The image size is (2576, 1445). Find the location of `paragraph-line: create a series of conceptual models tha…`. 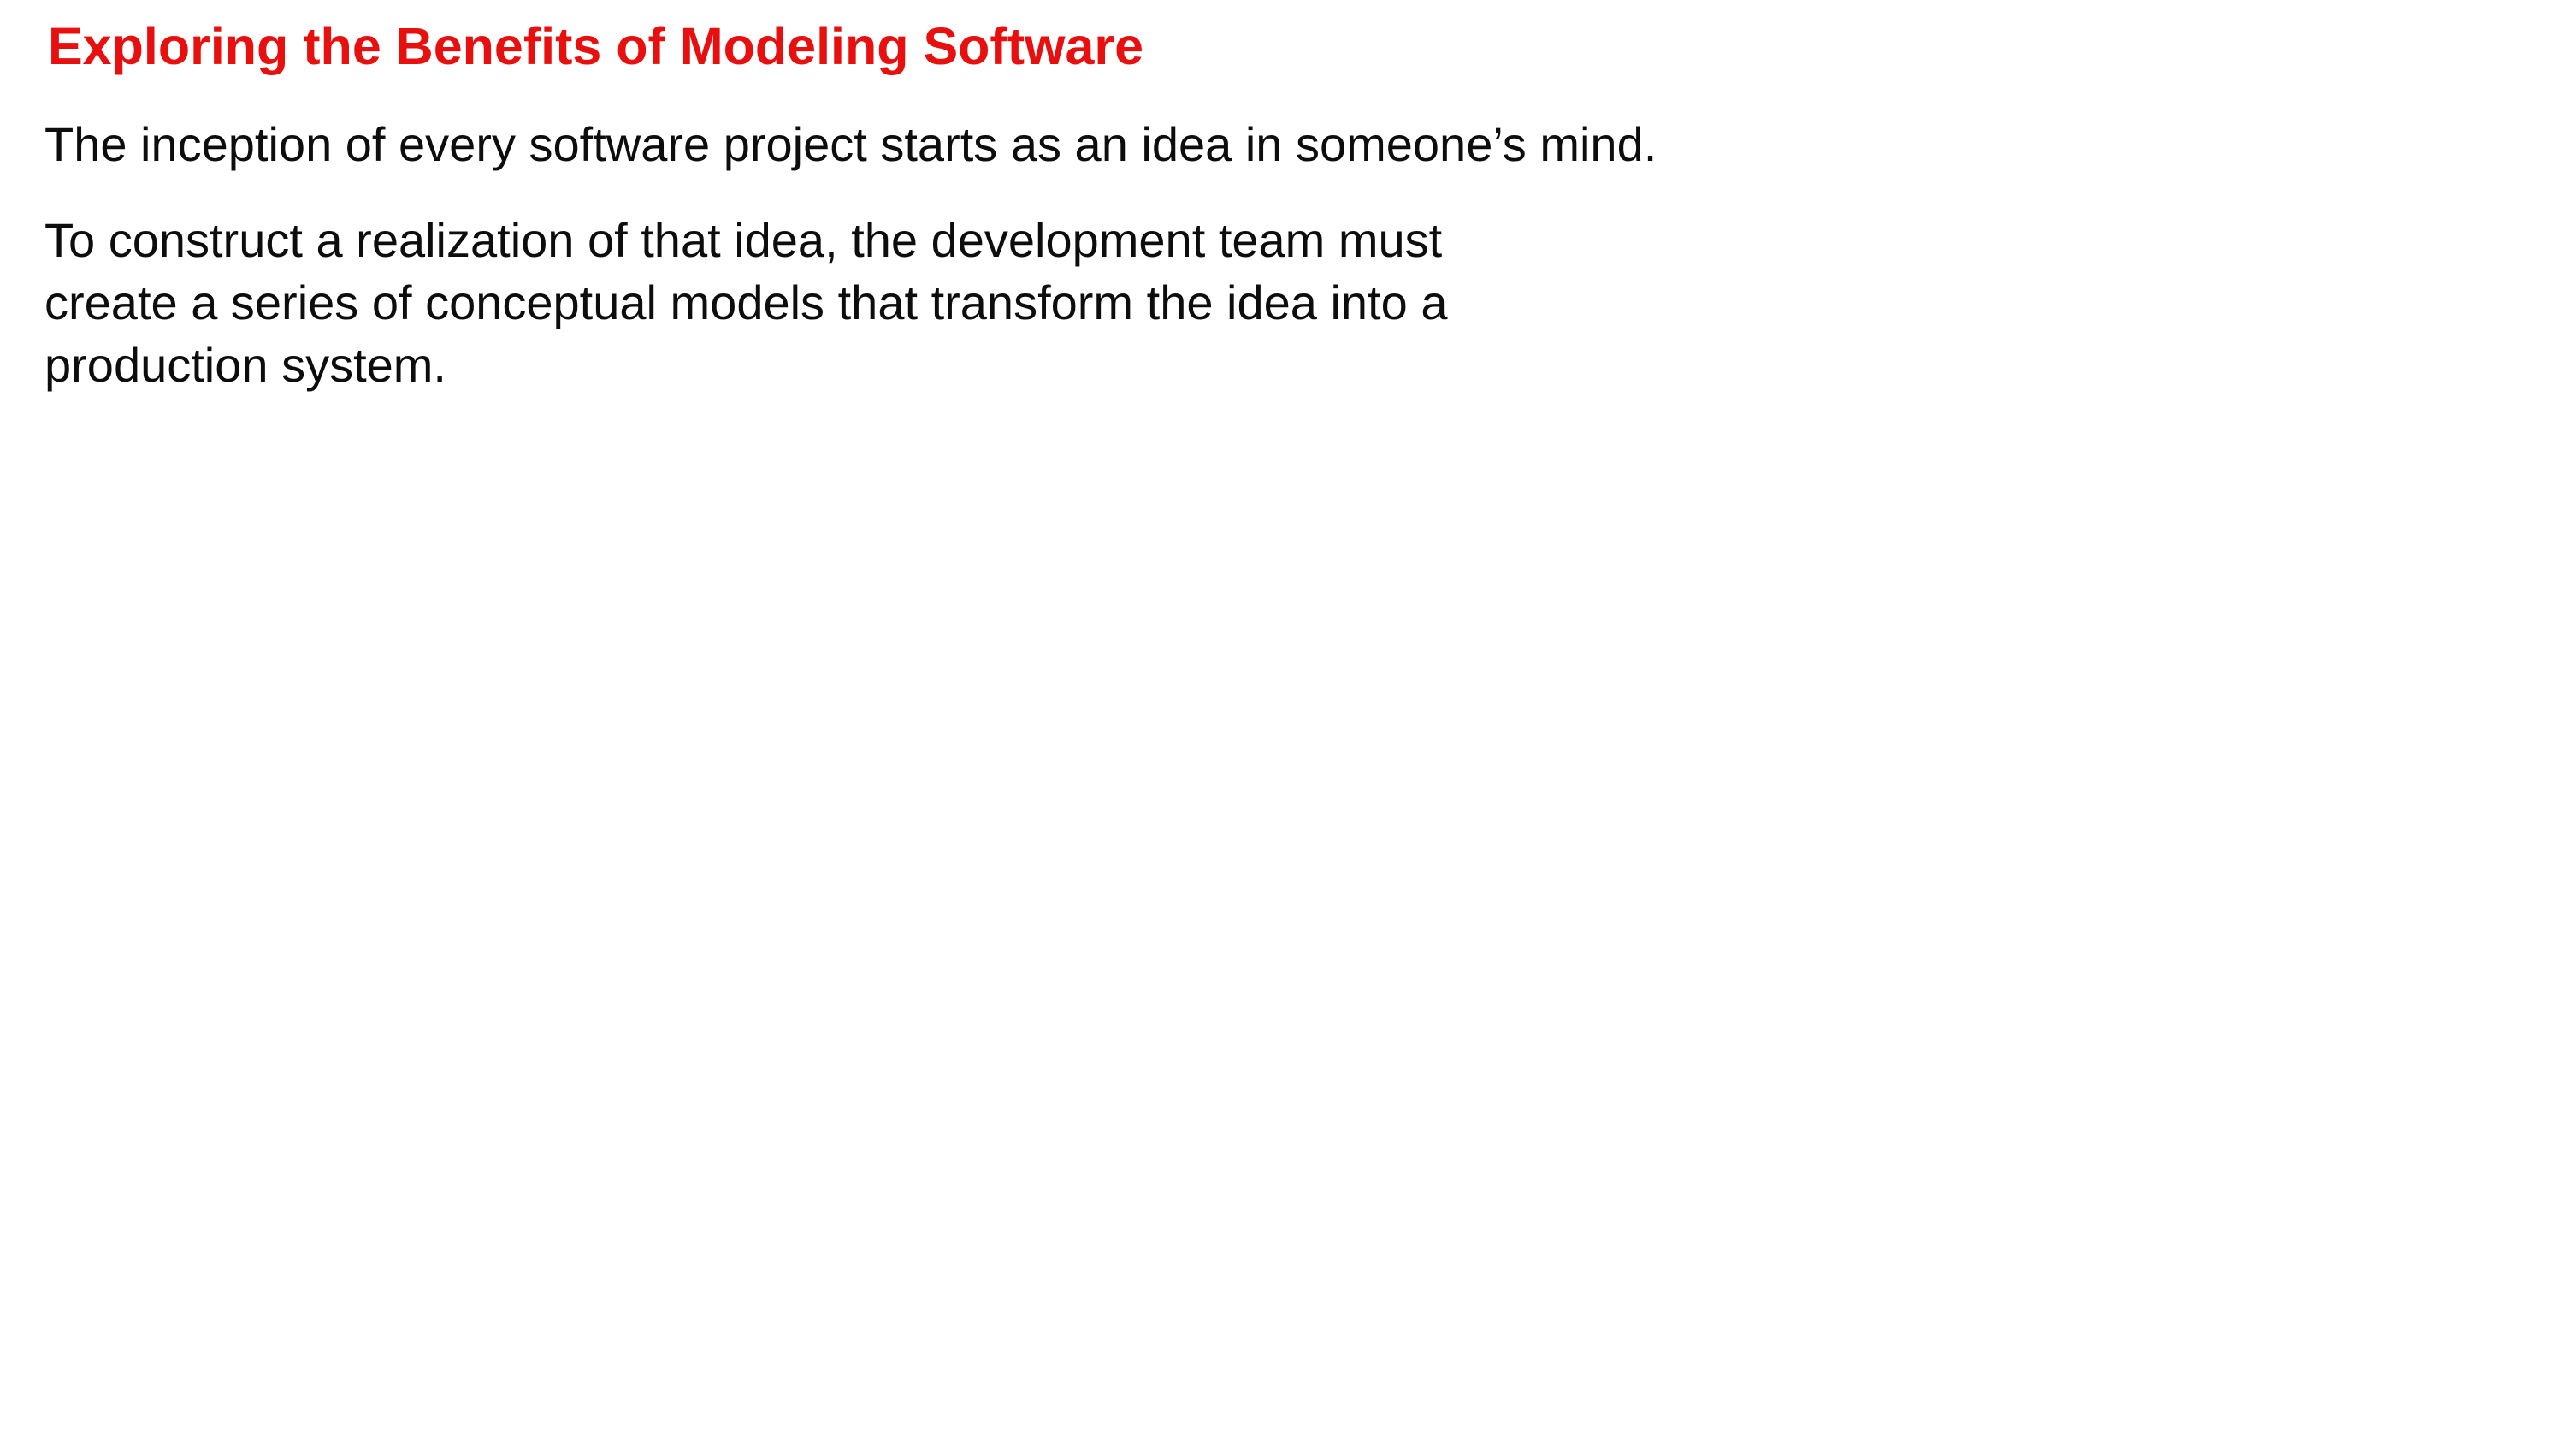

paragraph-line: create a series of conceptual models tha… is located at coordinates (746, 302).